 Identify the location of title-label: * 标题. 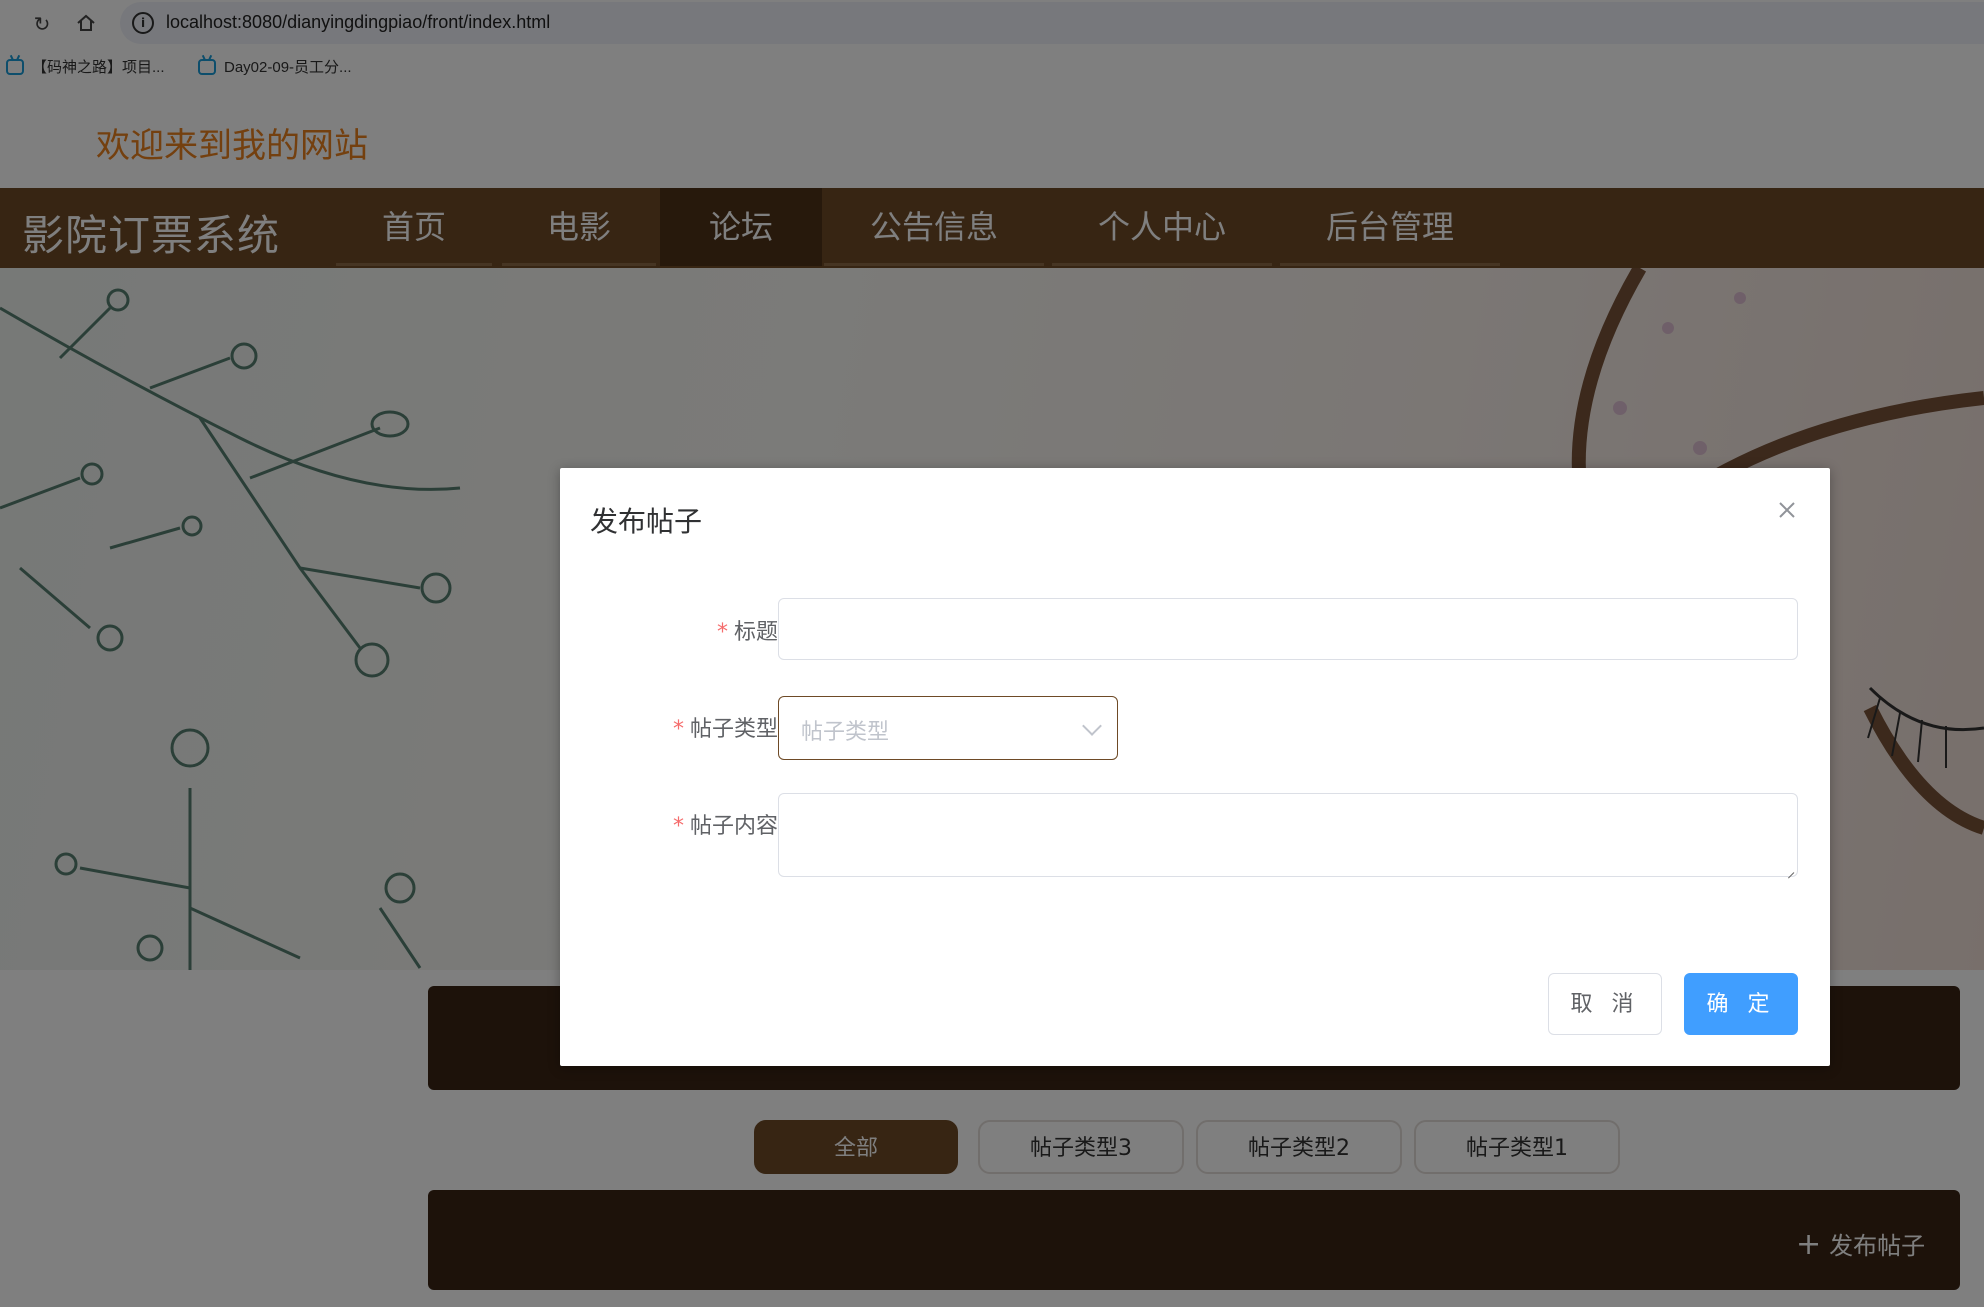
(747, 632).